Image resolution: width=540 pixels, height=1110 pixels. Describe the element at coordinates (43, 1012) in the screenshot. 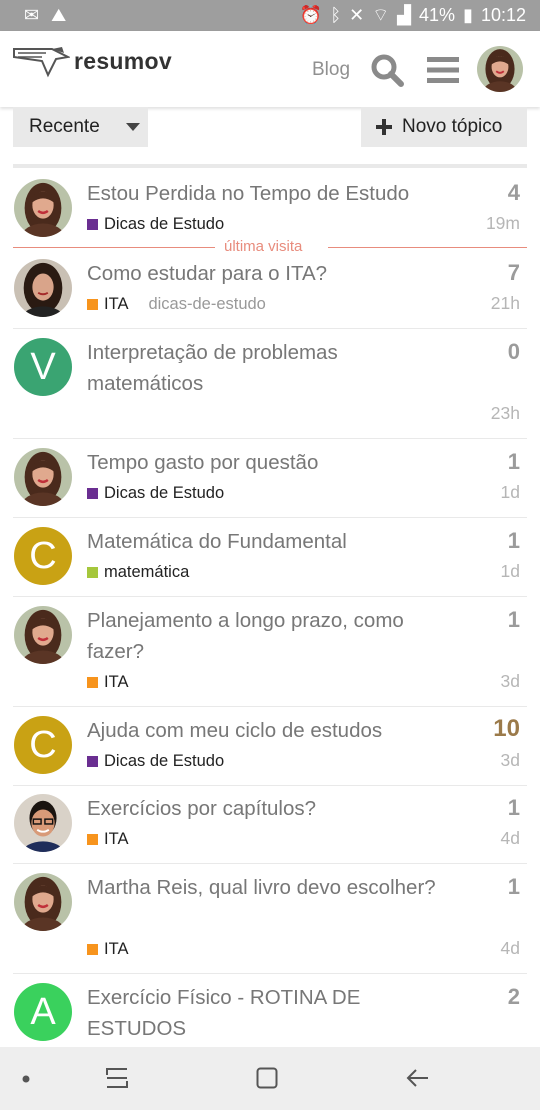

I see `topic-avatar: A` at that location.